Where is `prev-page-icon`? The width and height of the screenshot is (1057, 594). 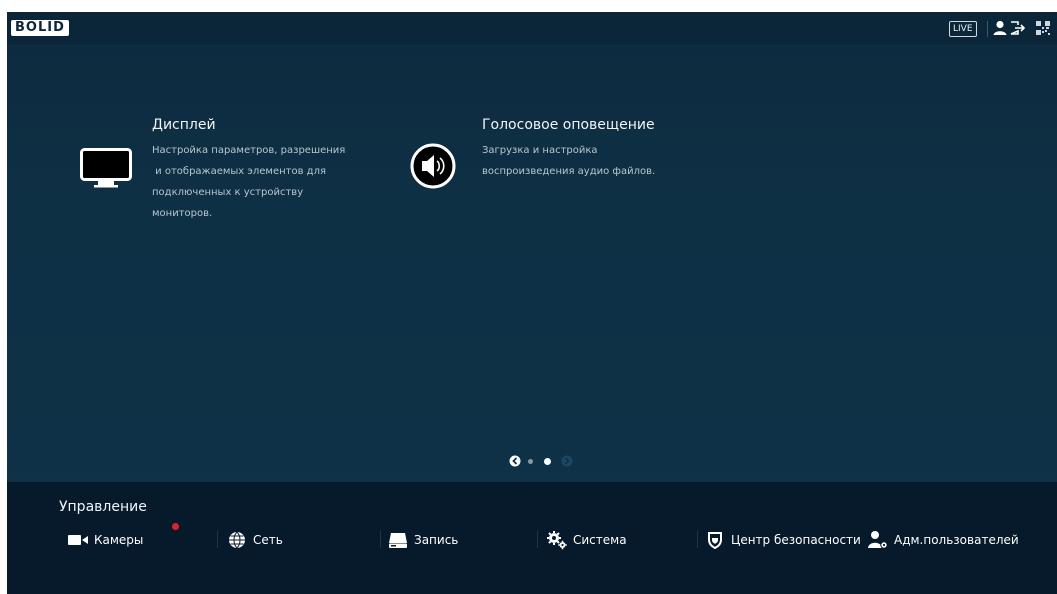 prev-page-icon is located at coordinates (515, 461).